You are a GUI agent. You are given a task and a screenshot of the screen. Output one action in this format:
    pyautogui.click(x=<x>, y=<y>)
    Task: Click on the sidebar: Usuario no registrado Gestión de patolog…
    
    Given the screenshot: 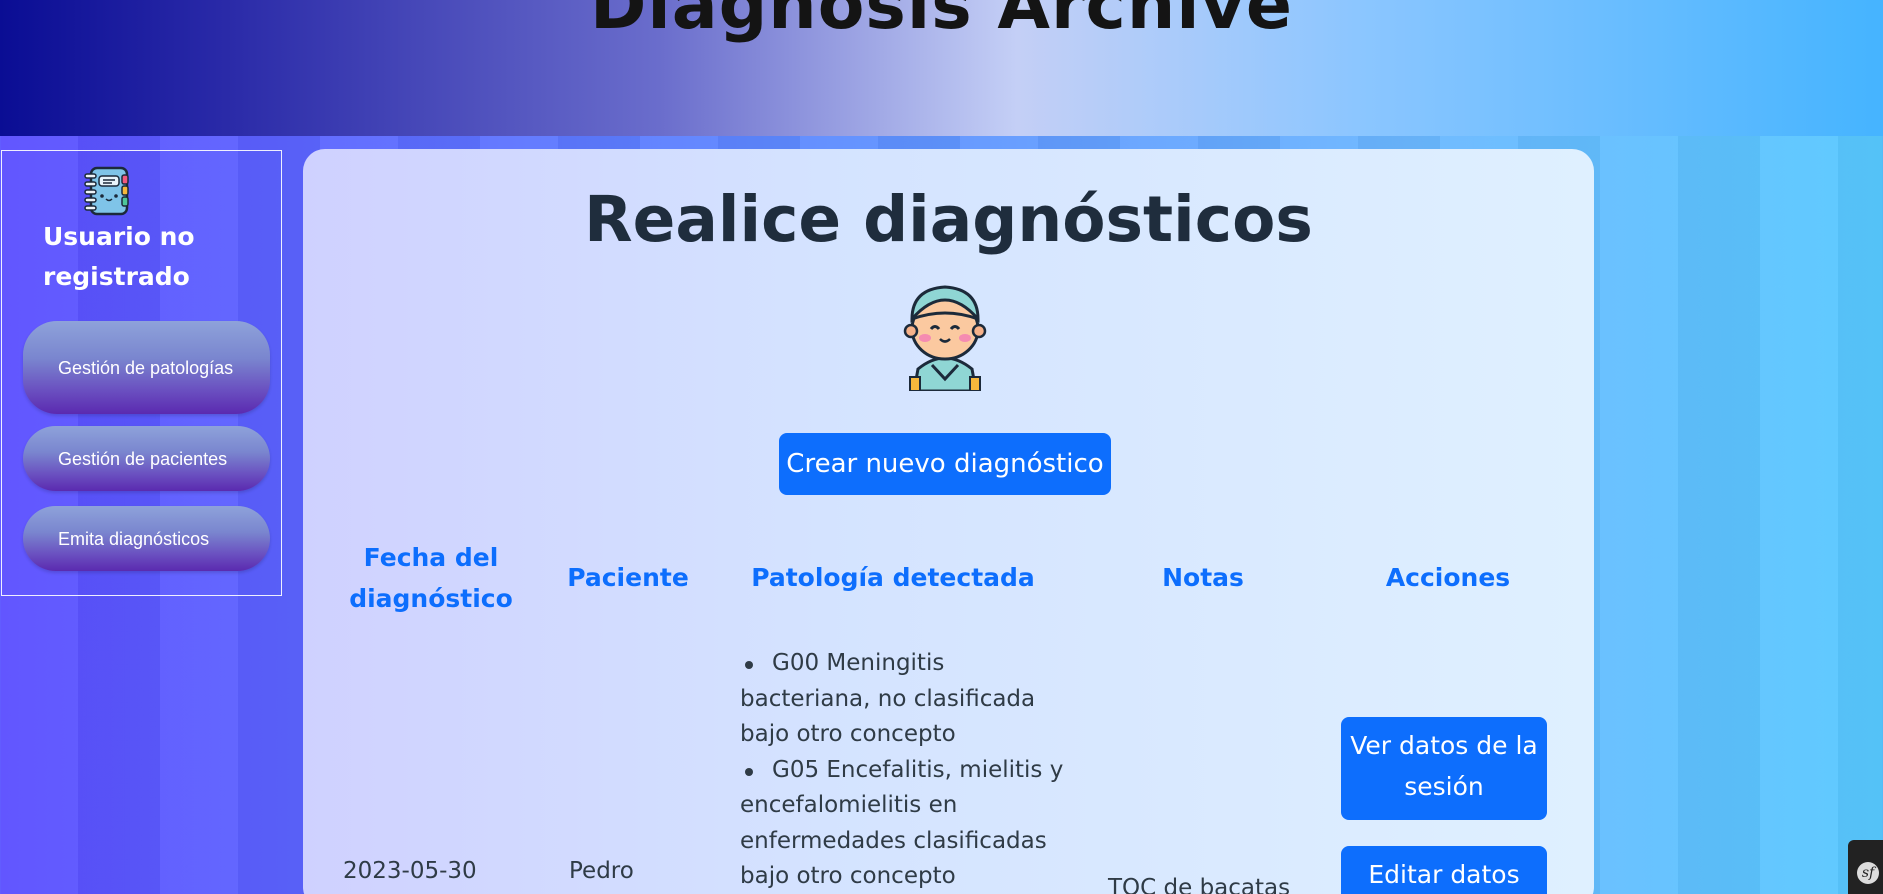 What is the action you would take?
    pyautogui.click(x=141, y=373)
    